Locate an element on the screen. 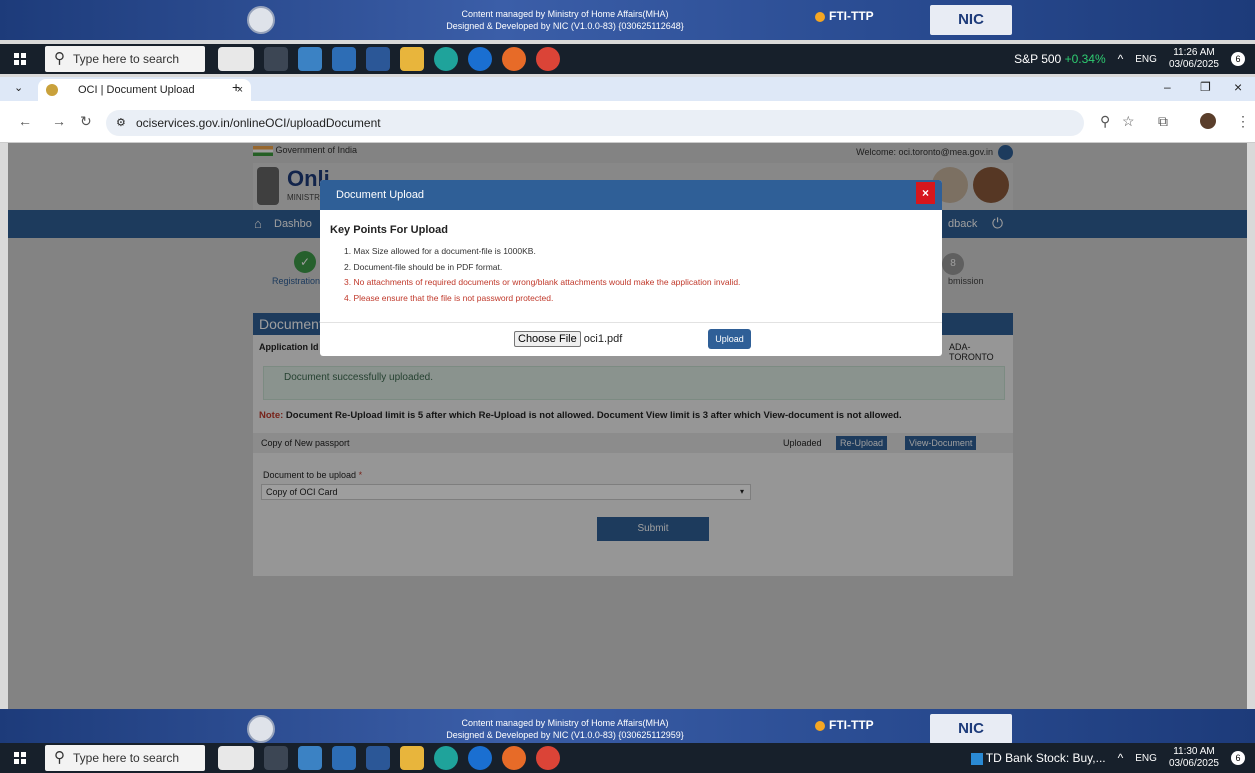 This screenshot has height=773, width=1255. modal-title: Document Upload is located at coordinates (631, 195).